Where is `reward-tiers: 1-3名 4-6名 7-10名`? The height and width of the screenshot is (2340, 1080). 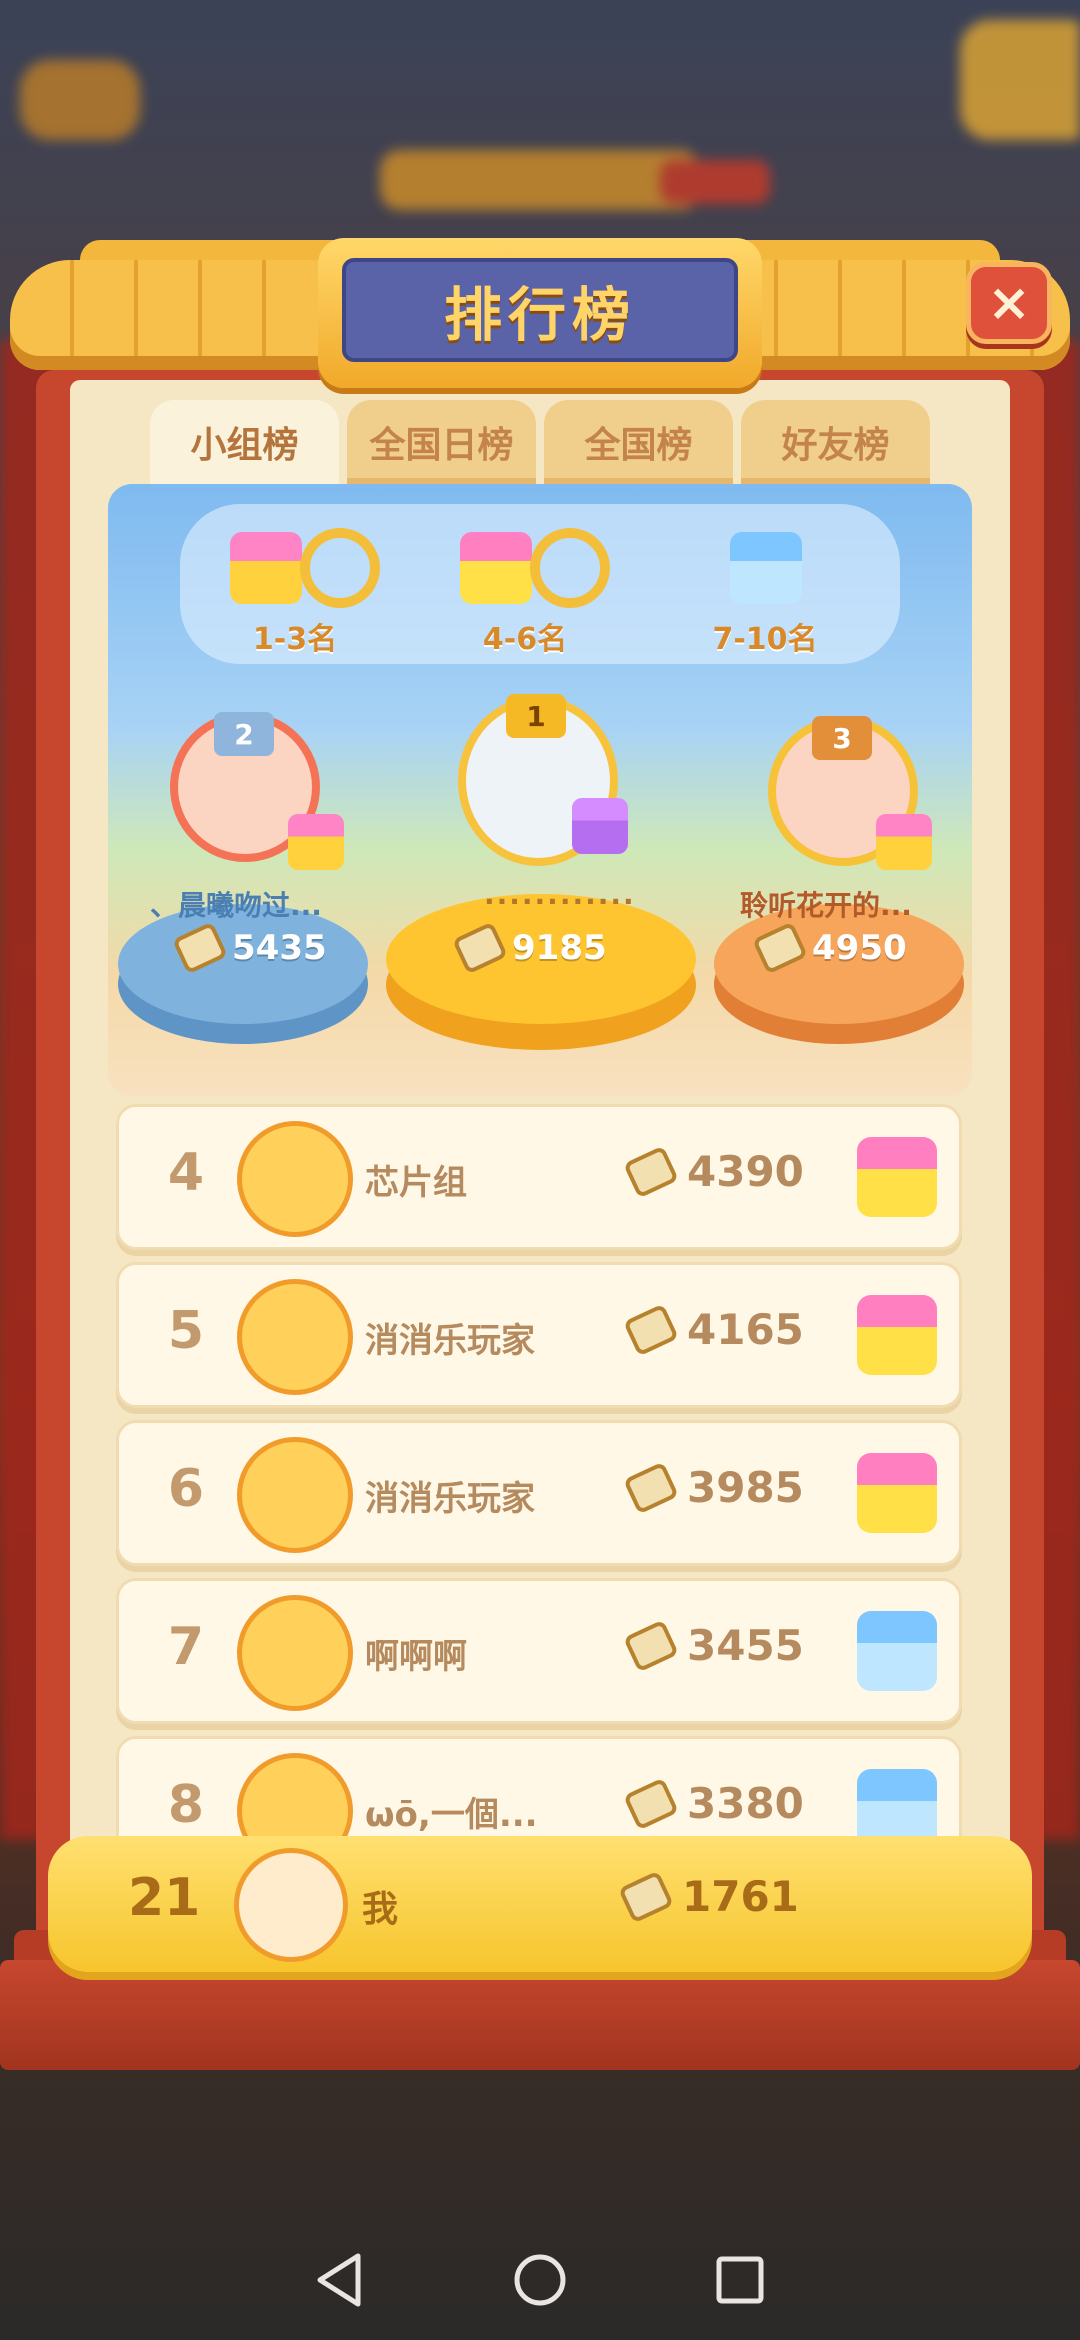 reward-tiers: 1-3名 4-6名 7-10名 is located at coordinates (540, 584).